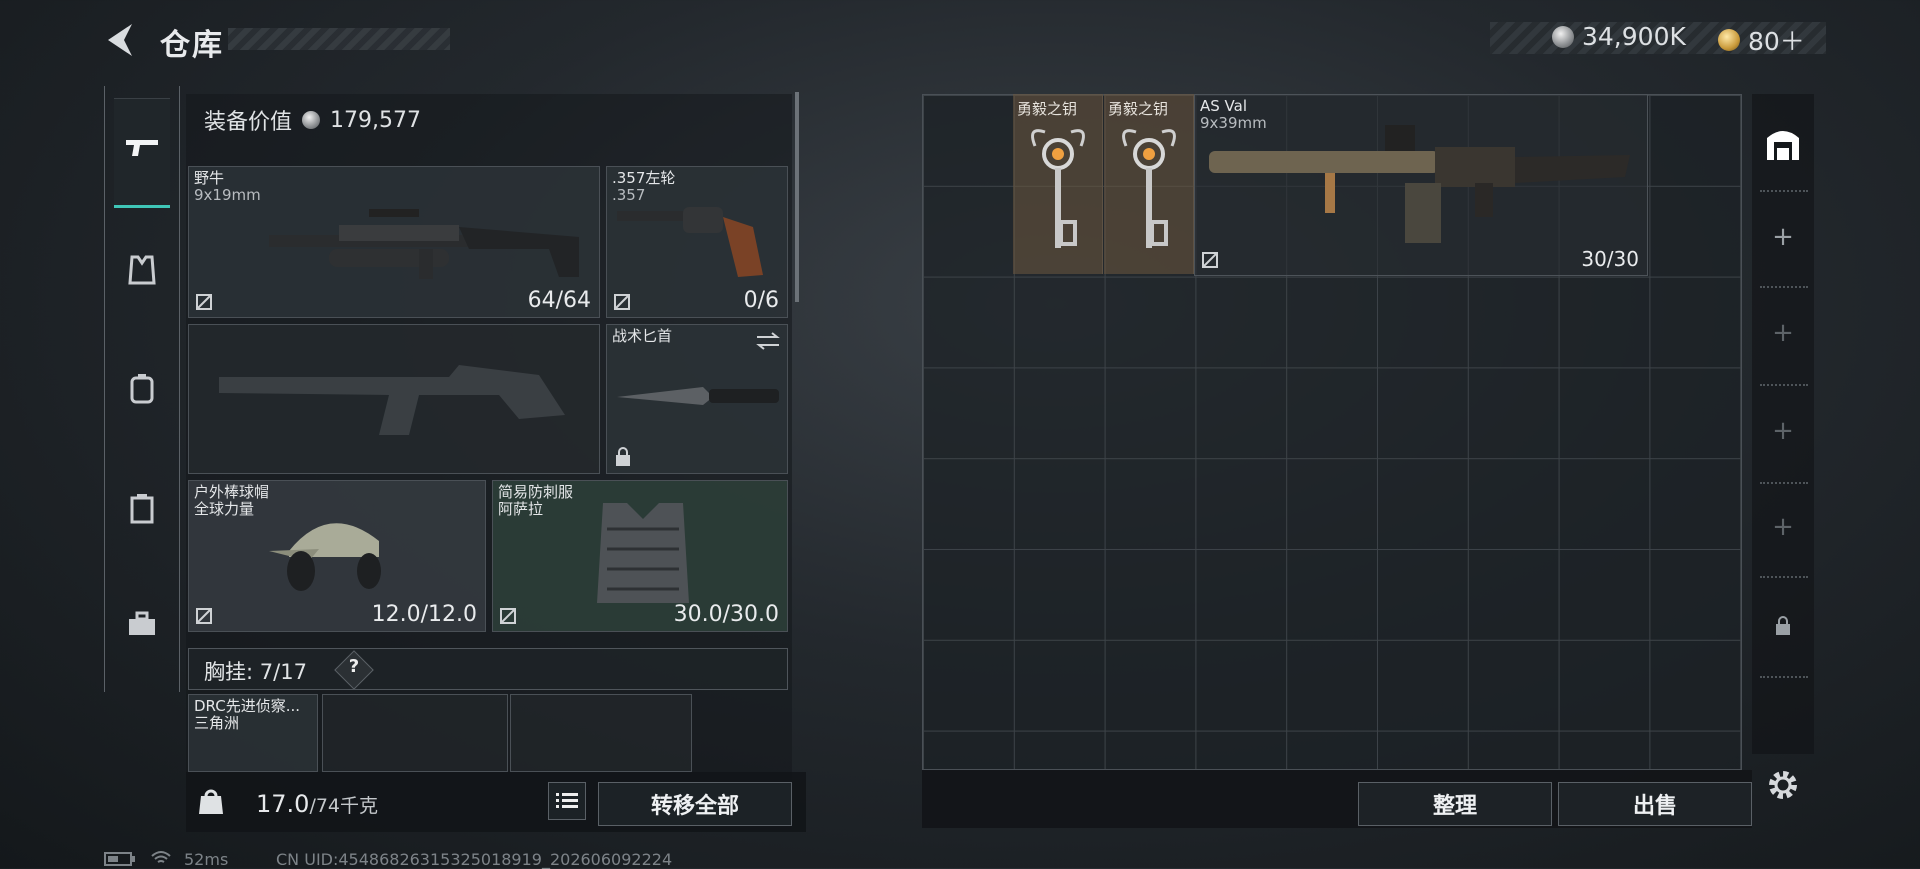  What do you see at coordinates (217, 723) in the screenshot?
I see `item-origin: 三角洲` at bounding box center [217, 723].